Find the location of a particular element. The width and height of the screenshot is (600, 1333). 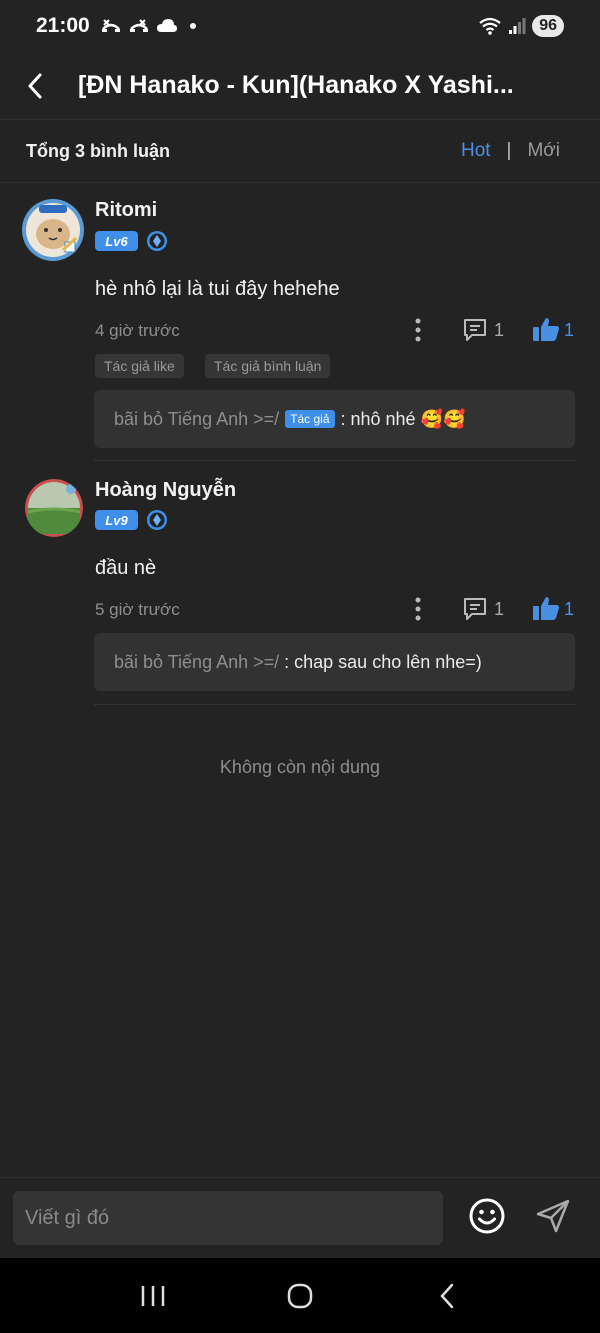

level-badge: Lv9 is located at coordinates (116, 520).